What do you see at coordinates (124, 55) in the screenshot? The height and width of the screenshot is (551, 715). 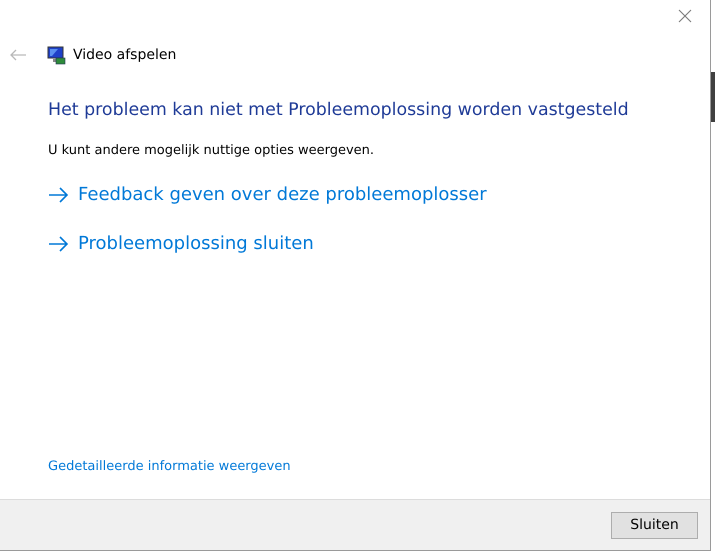 I see `window-title: Video afspelen` at bounding box center [124, 55].